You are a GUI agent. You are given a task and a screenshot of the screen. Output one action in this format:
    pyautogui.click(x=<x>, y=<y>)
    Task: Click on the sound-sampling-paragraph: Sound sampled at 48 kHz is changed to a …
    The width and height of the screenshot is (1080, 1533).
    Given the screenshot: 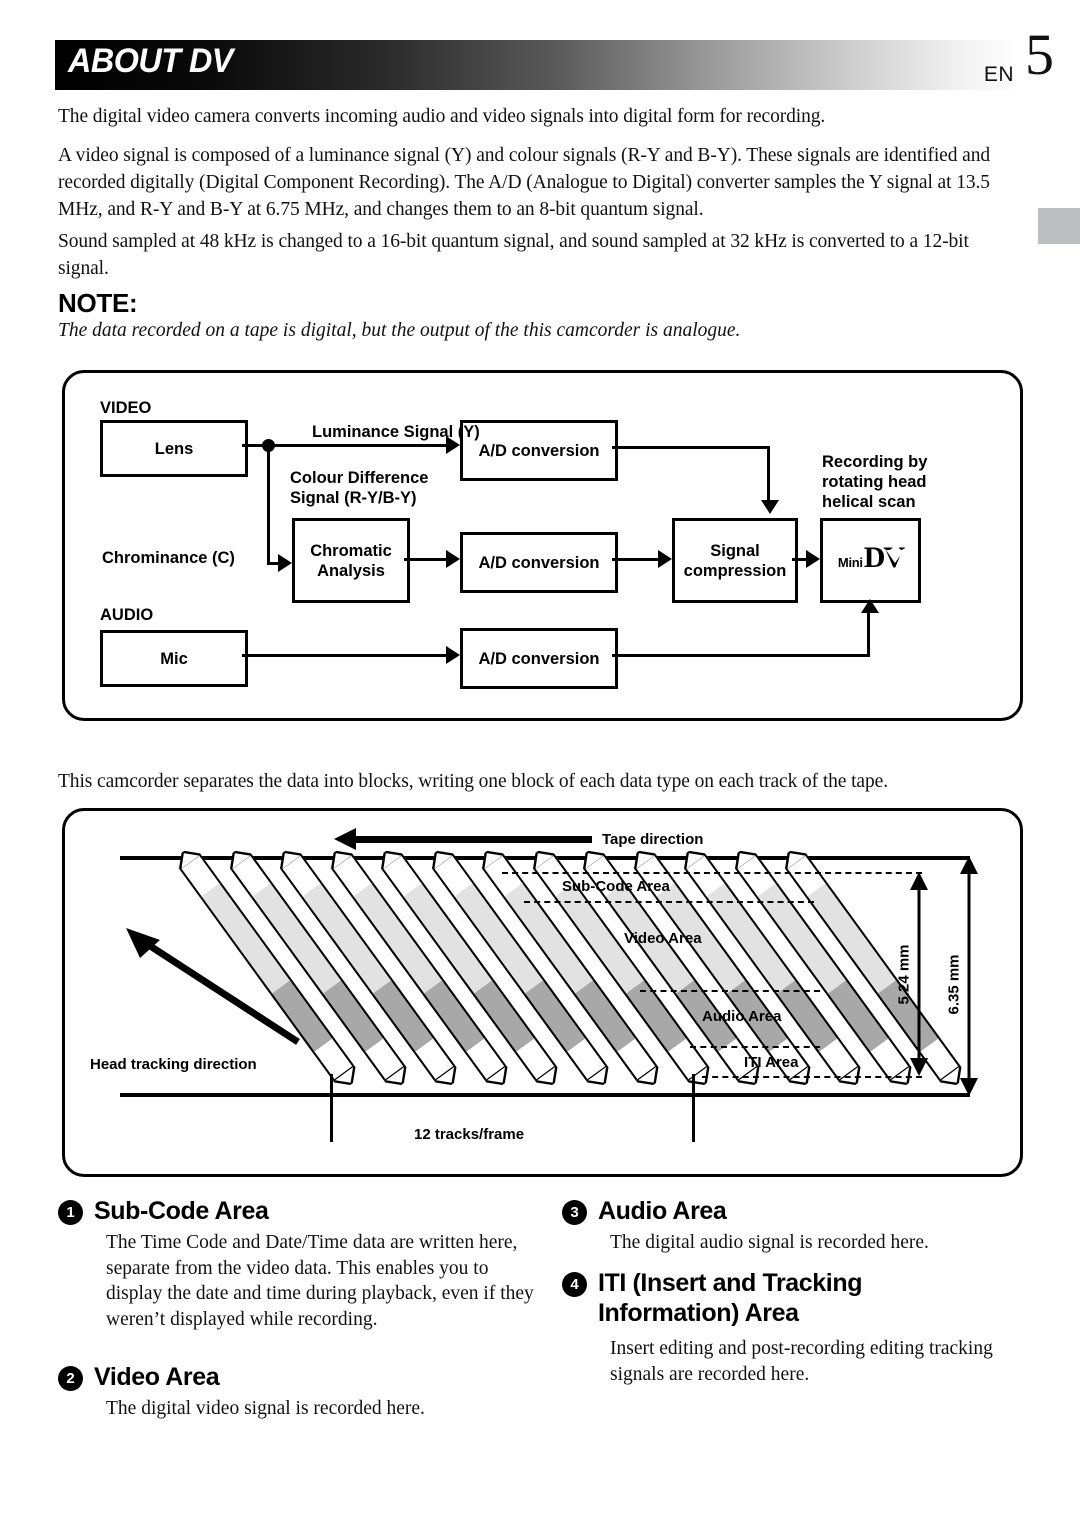 What is the action you would take?
    pyautogui.click(x=513, y=255)
    